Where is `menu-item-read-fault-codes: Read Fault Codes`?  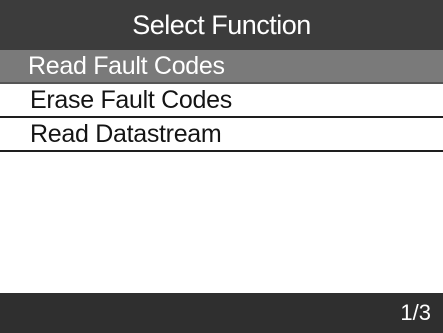
menu-item-read-fault-codes: Read Fault Codes is located at coordinates (221, 67).